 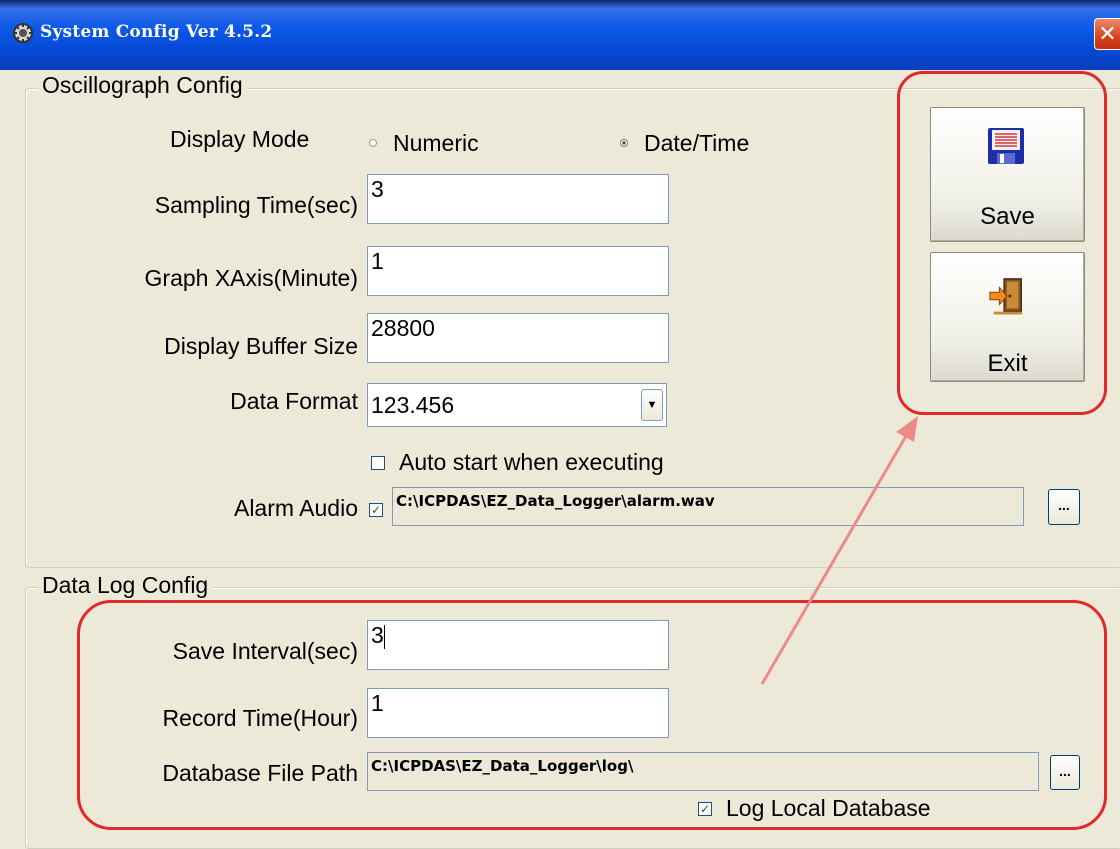 I want to click on auto-start-checkbox-row: Auto start when executing, so click(x=517, y=462).